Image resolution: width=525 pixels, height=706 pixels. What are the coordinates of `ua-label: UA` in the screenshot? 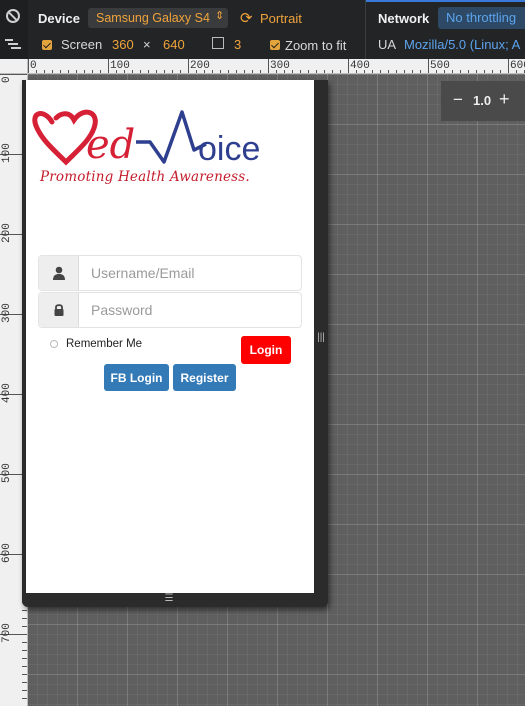 It's located at (387, 44).